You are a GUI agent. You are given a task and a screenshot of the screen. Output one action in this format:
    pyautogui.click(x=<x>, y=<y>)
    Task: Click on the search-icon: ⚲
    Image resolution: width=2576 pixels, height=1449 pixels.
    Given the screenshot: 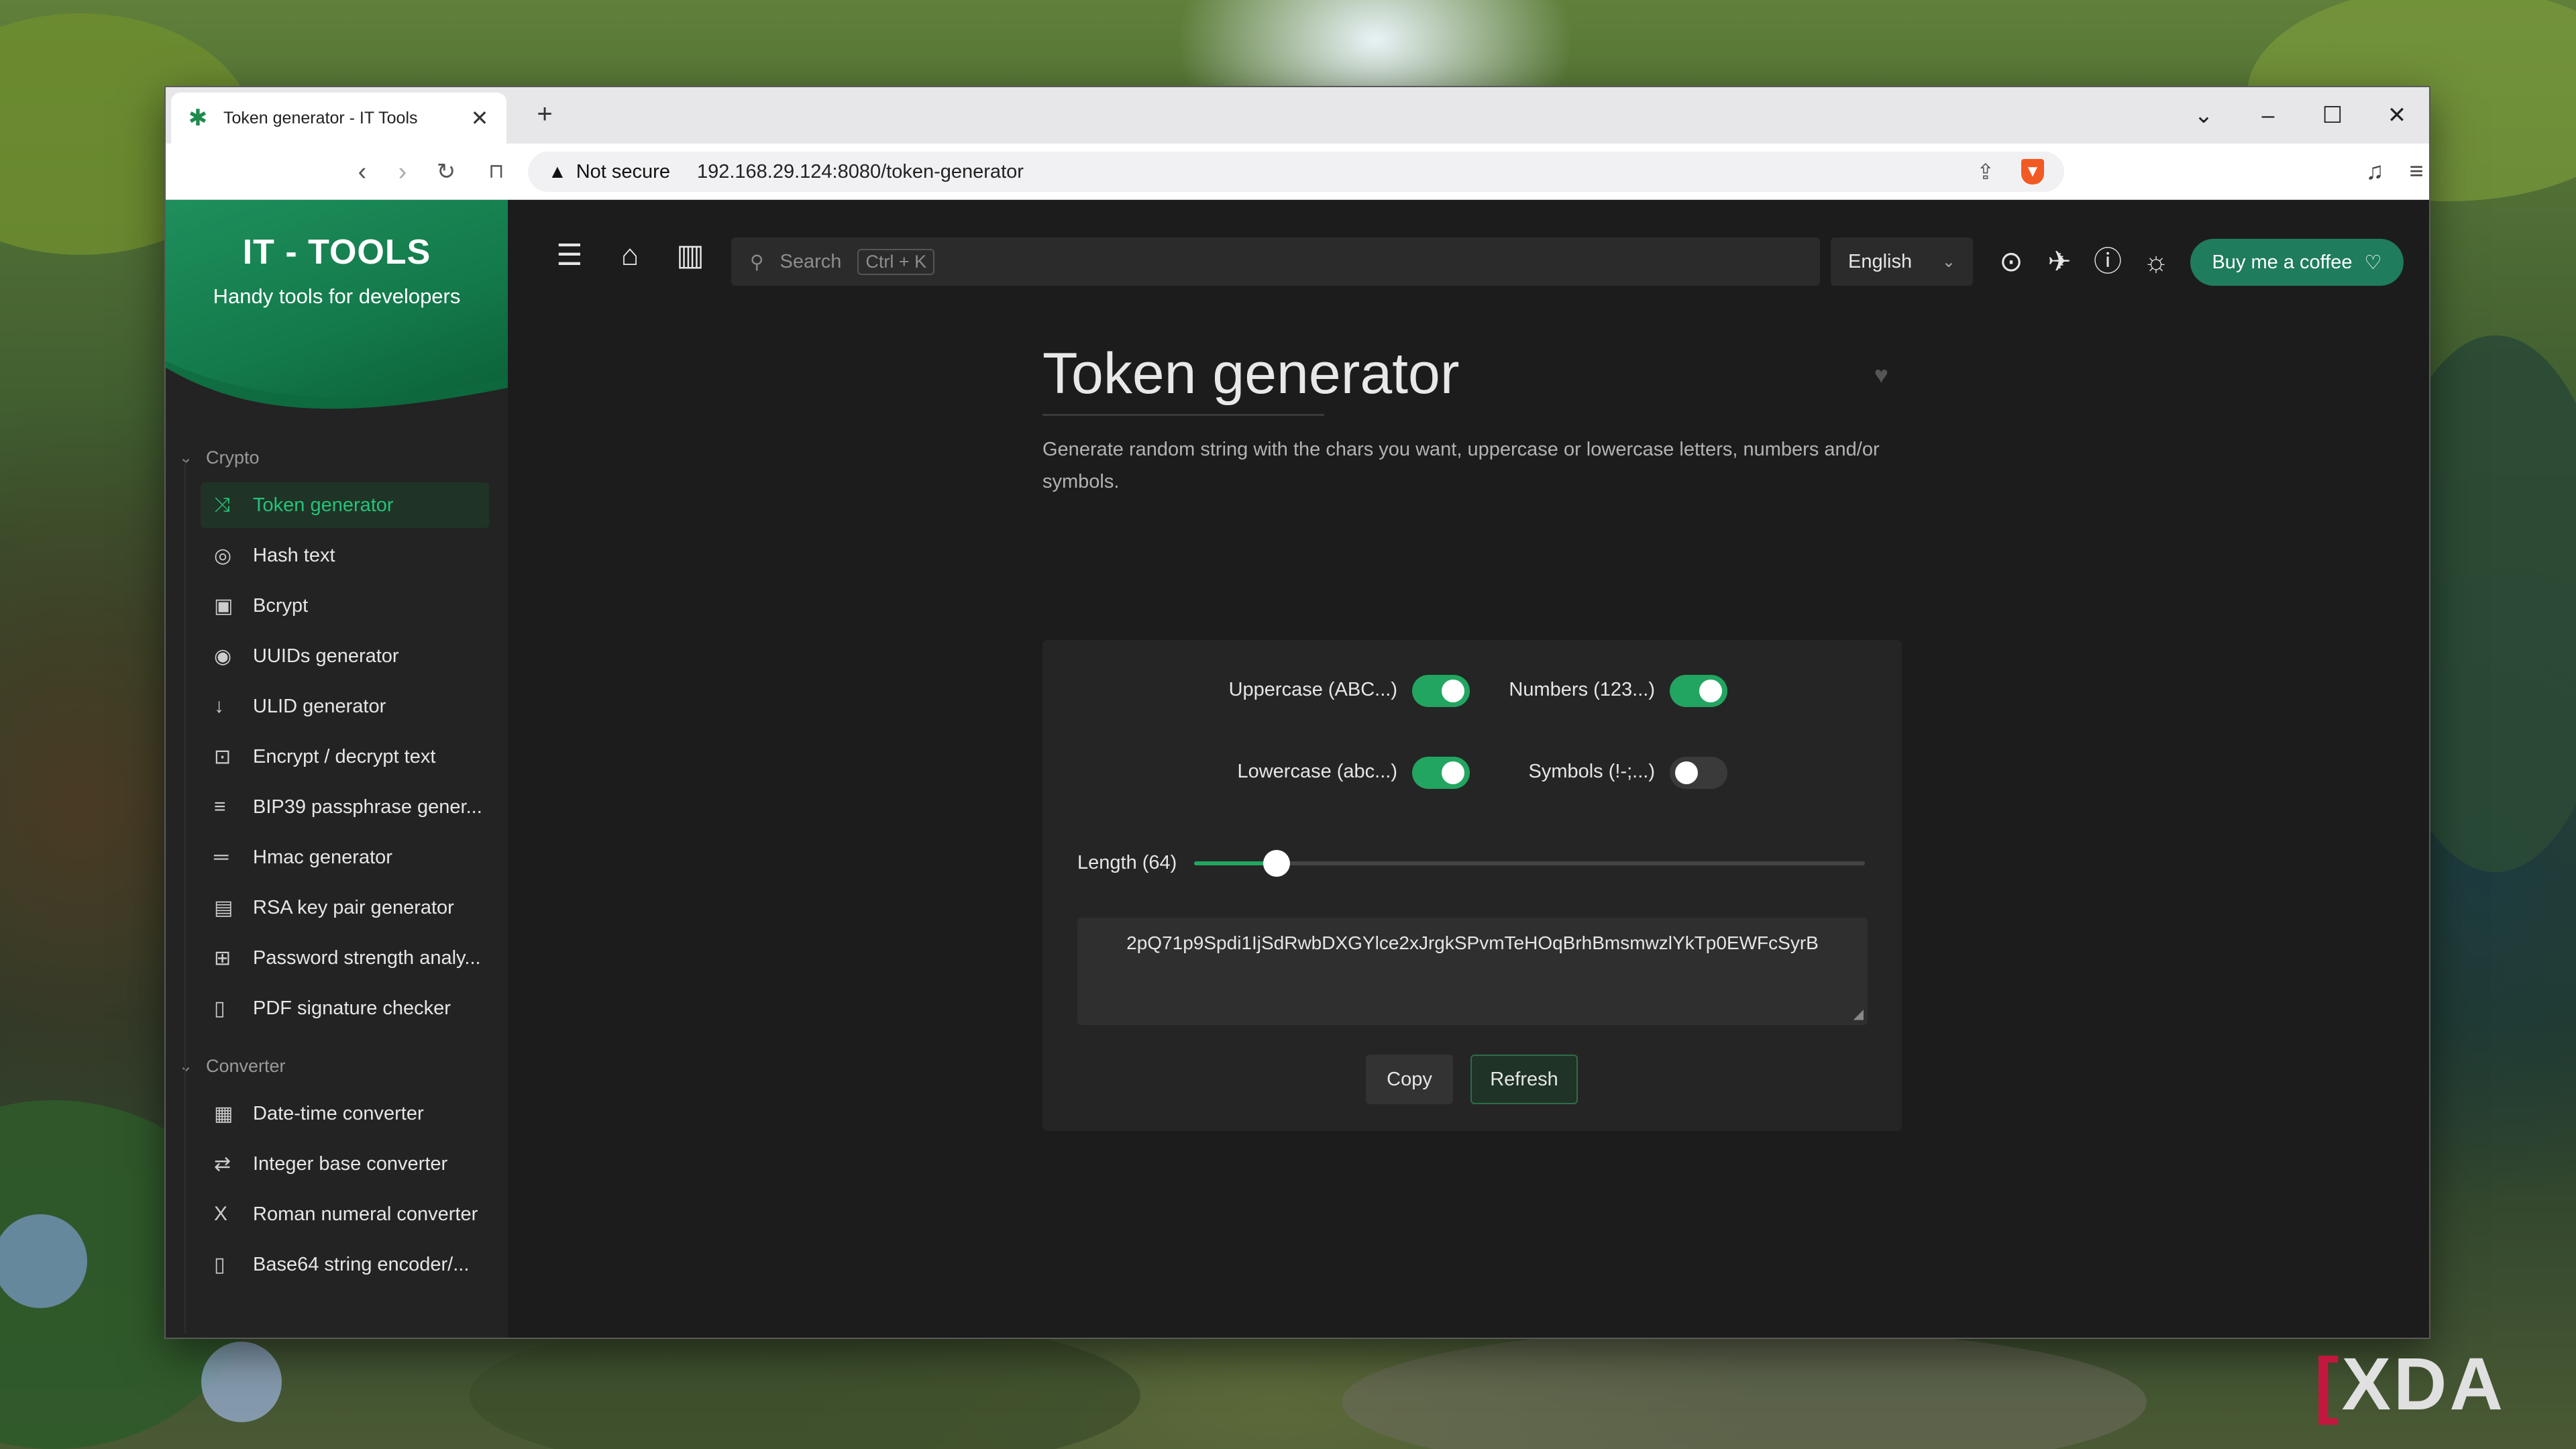 What is the action you would take?
    pyautogui.click(x=757, y=261)
    